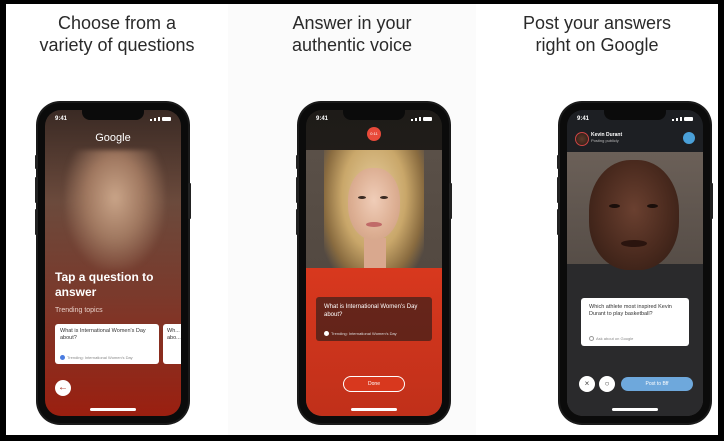 This screenshot has height=441, width=724. Describe the element at coordinates (117, 45) in the screenshot. I see `caption-line-2: variety of questions` at that location.